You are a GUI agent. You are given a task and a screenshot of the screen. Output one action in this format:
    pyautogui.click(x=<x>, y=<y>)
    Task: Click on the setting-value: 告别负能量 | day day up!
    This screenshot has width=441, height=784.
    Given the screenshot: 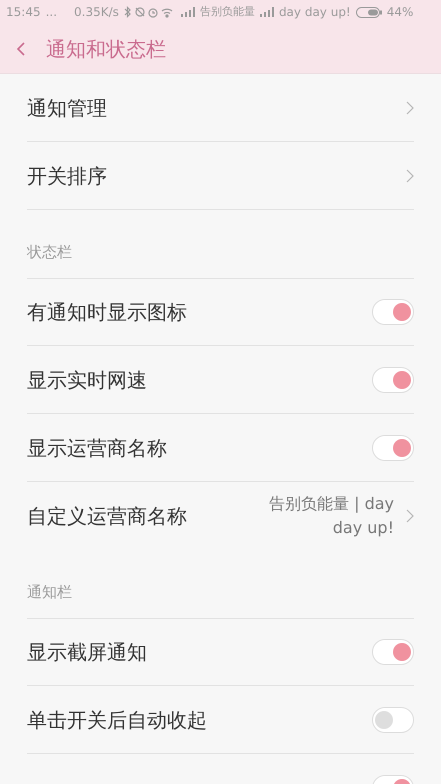 What is the action you would take?
    pyautogui.click(x=331, y=516)
    